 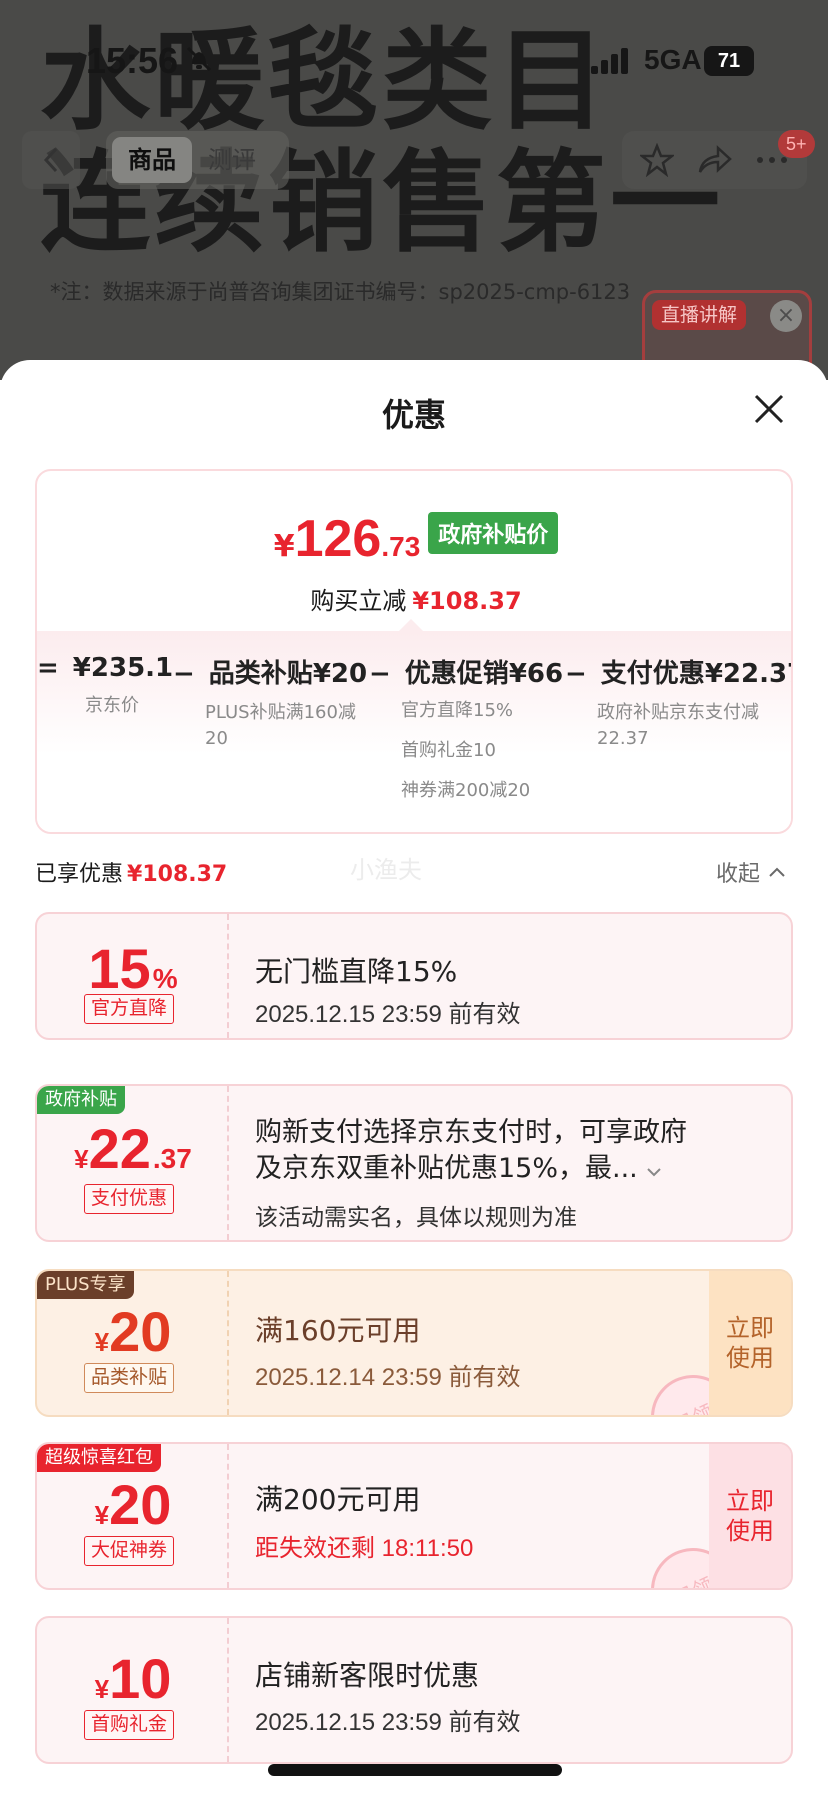 What do you see at coordinates (673, 59) in the screenshot?
I see `network-type: 5GA` at bounding box center [673, 59].